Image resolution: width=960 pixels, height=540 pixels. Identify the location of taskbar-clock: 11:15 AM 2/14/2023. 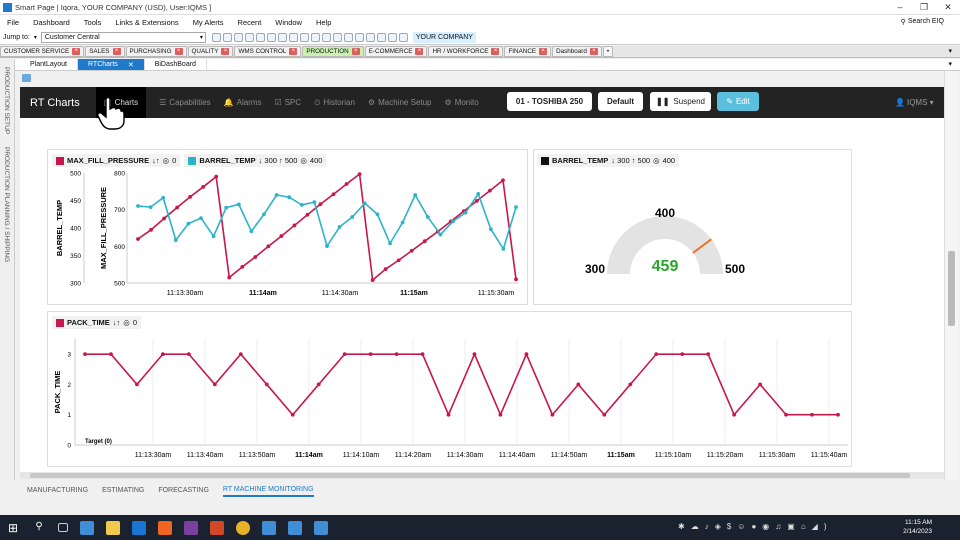
(917, 527).